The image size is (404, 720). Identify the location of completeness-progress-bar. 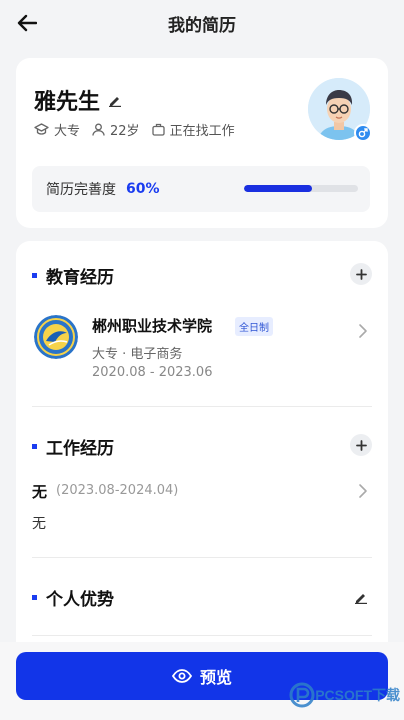
(301, 188).